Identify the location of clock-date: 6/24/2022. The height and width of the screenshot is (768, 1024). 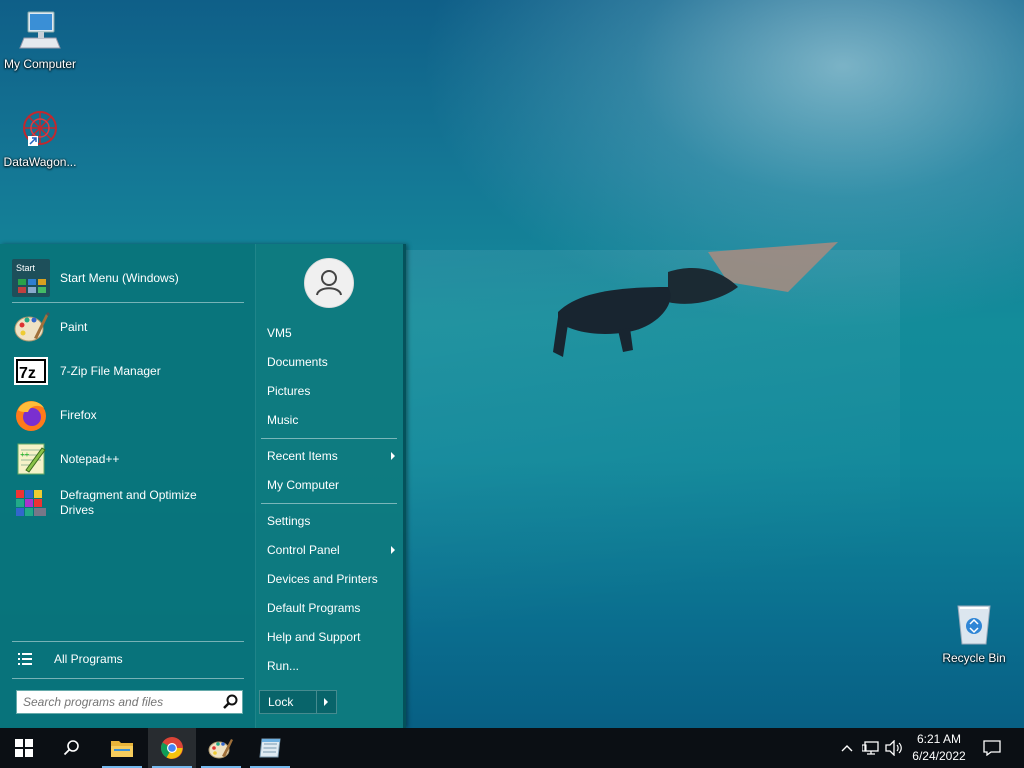
(939, 756).